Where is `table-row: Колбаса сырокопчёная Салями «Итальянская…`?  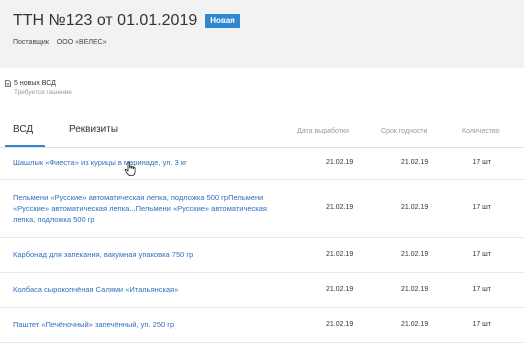 table-row: Колбаса сырокопчёная Салями «Итальянская… is located at coordinates (262, 290).